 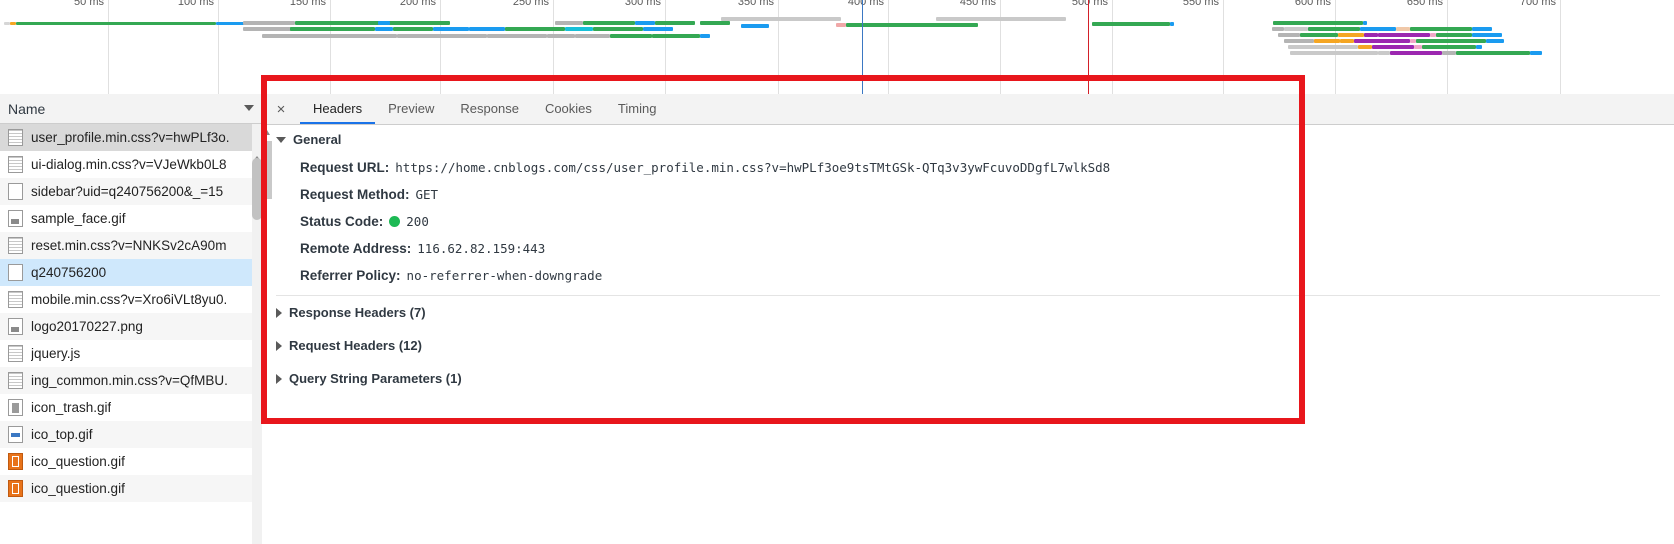 I want to click on general-row: Remote Address: 116.62.82.159:443, so click(x=968, y=248).